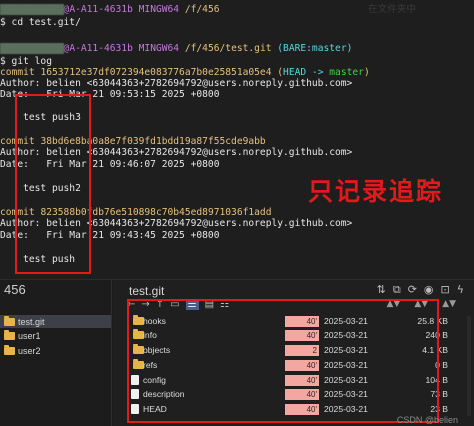  Describe the element at coordinates (376, 191) in the screenshot. I see `annotation-text: 只记录追踪` at that location.